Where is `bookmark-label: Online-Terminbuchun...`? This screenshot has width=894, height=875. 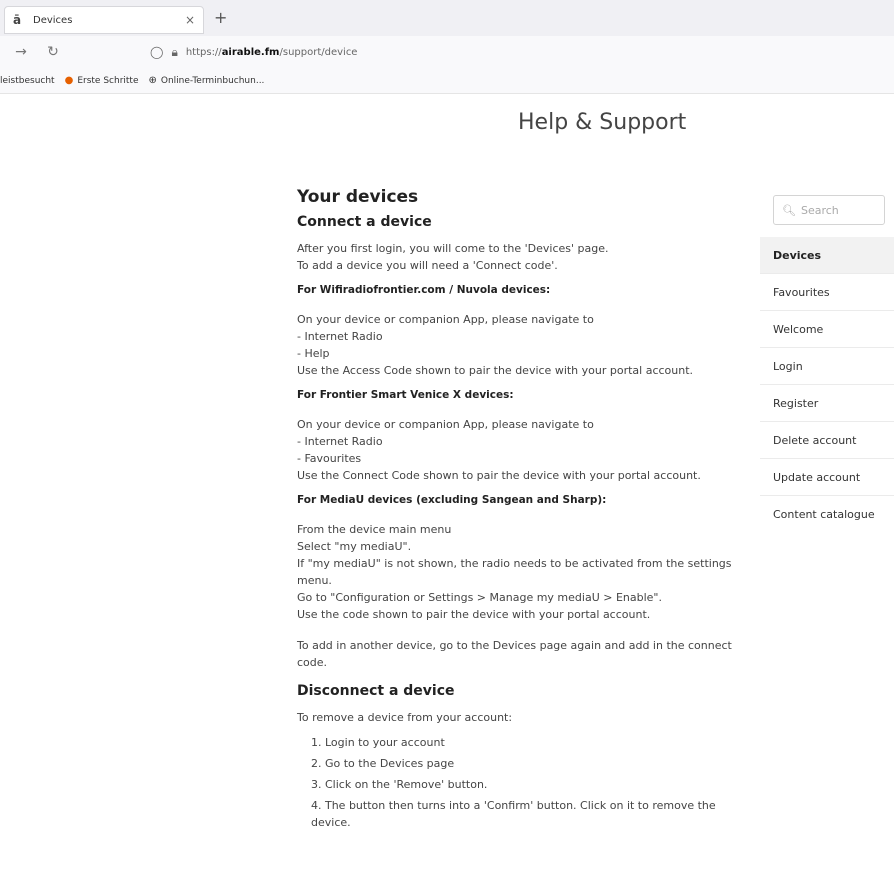
bookmark-label: Online-Terminbuchun... is located at coordinates (212, 80).